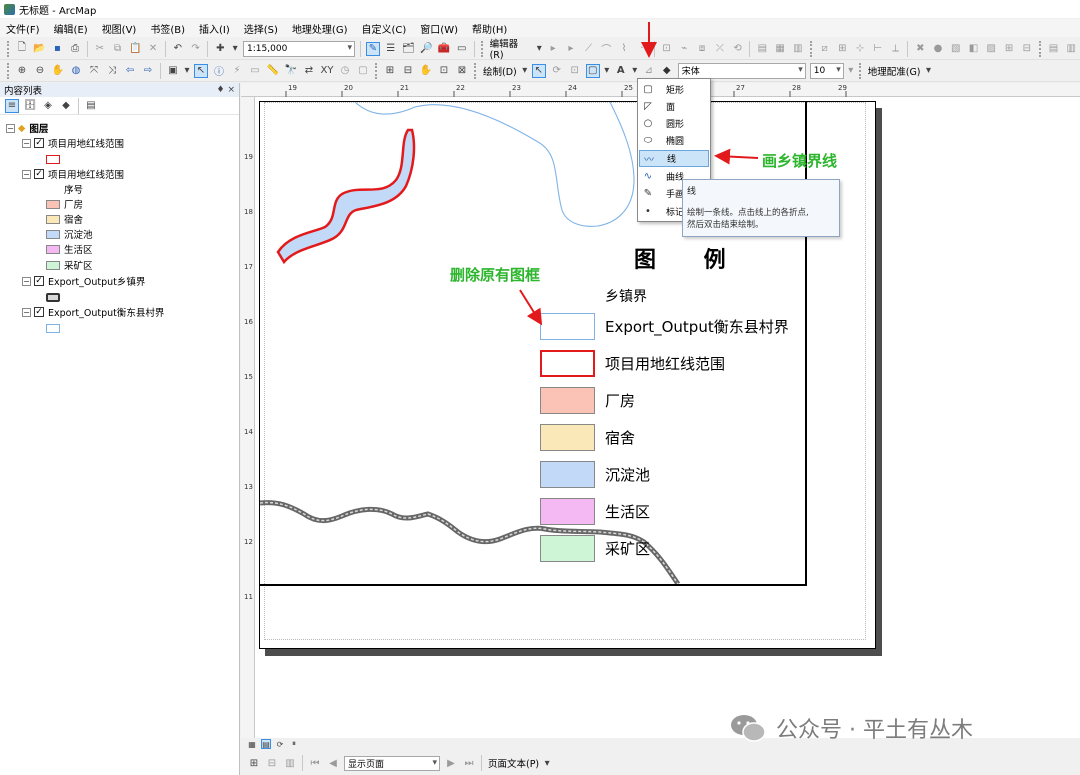  I want to click on page-text-menu: 页面文本(P), so click(513, 763).